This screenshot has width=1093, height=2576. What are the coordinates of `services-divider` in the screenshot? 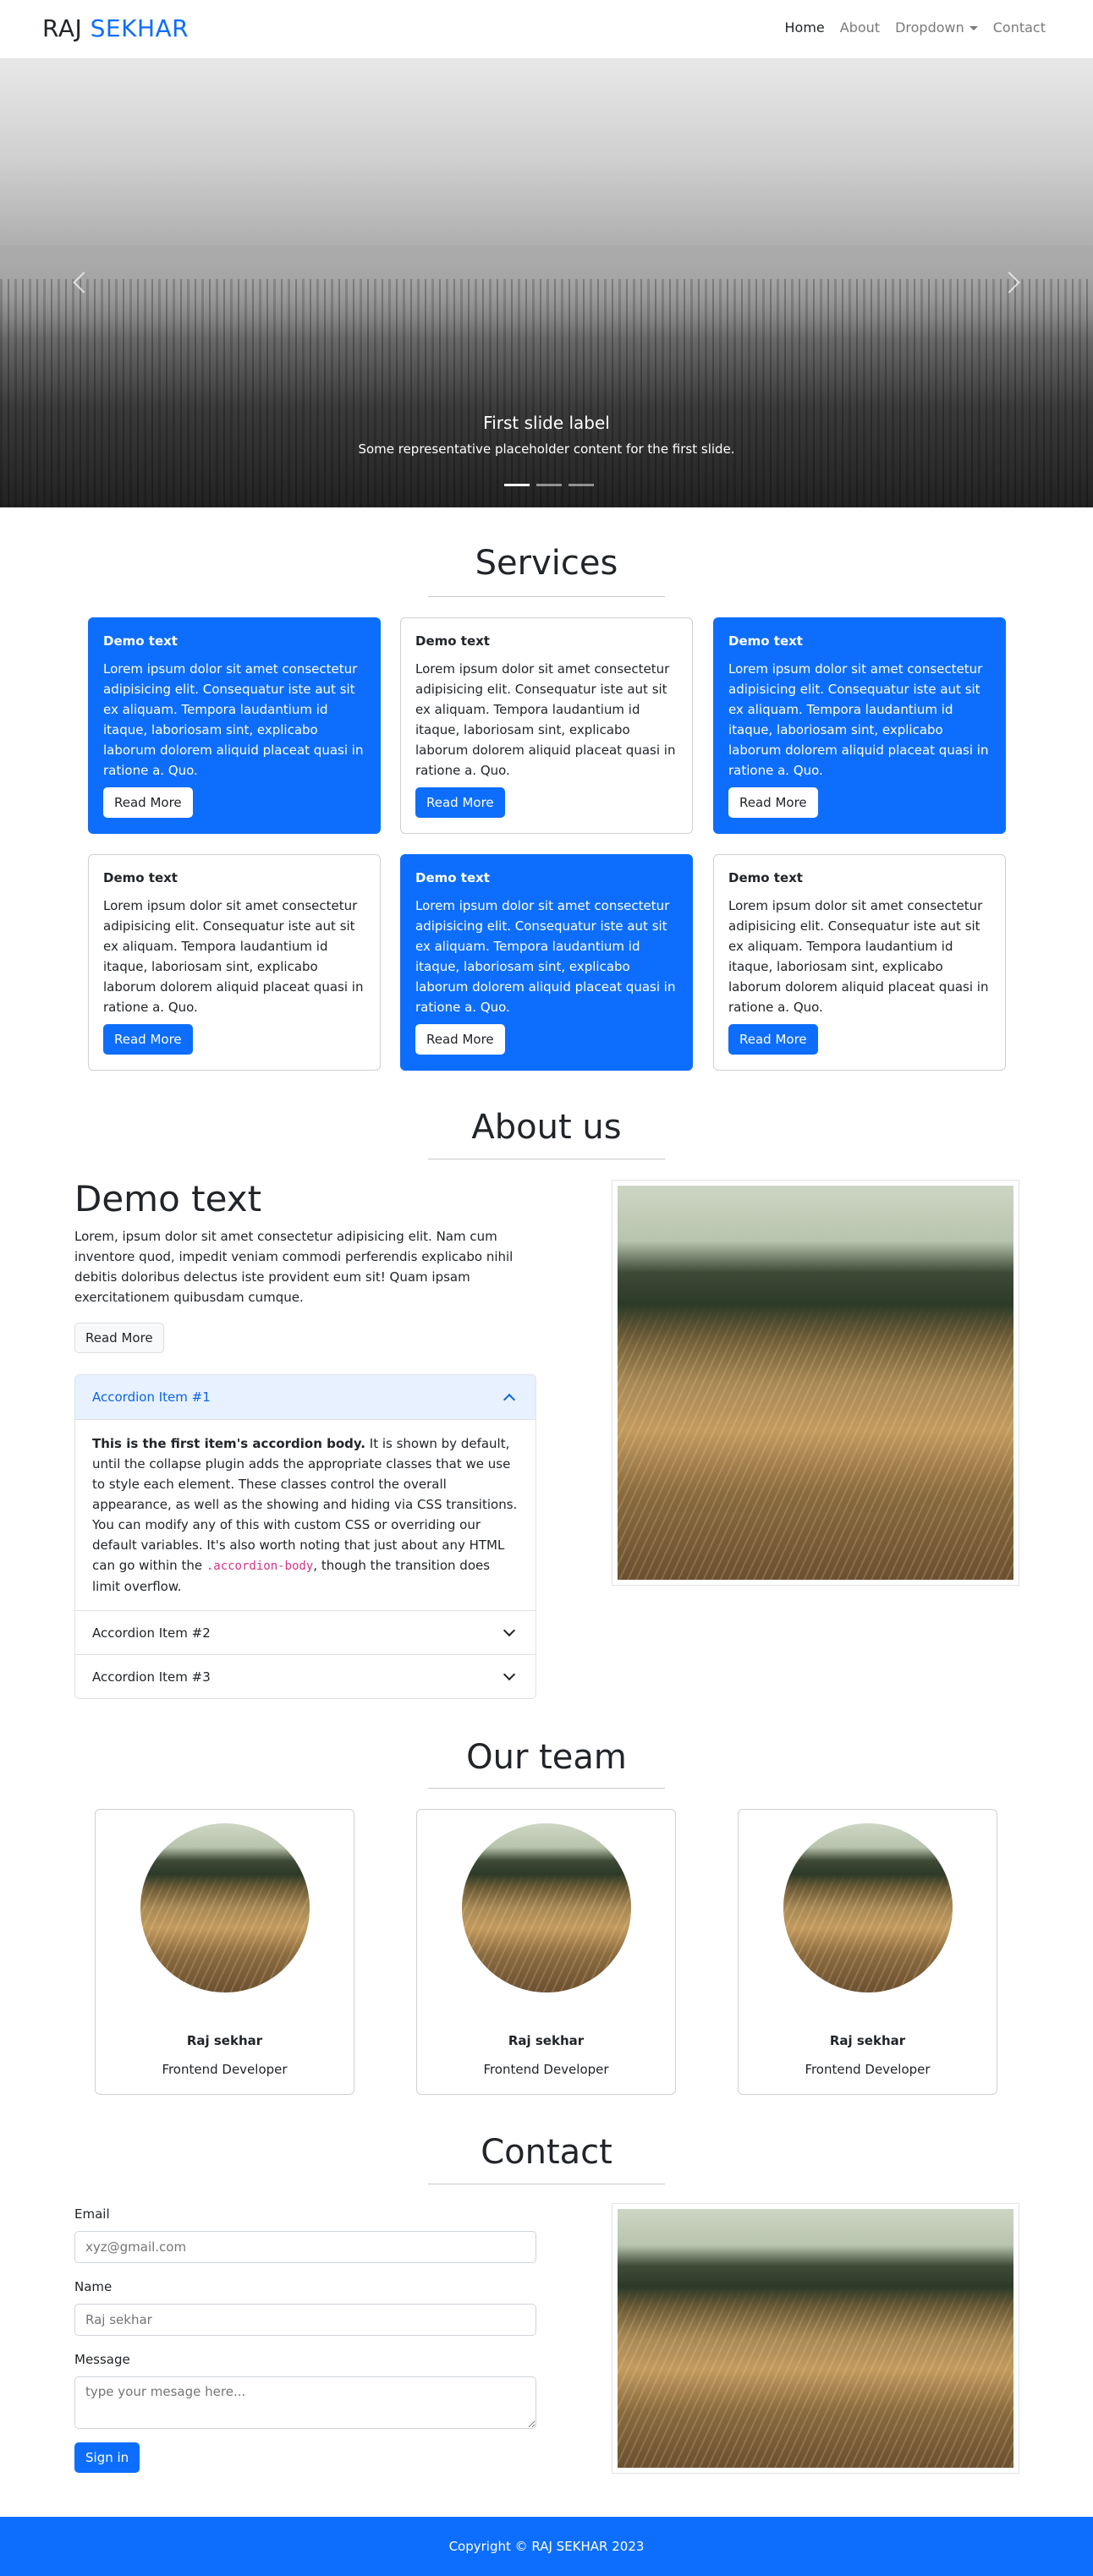 It's located at (546, 596).